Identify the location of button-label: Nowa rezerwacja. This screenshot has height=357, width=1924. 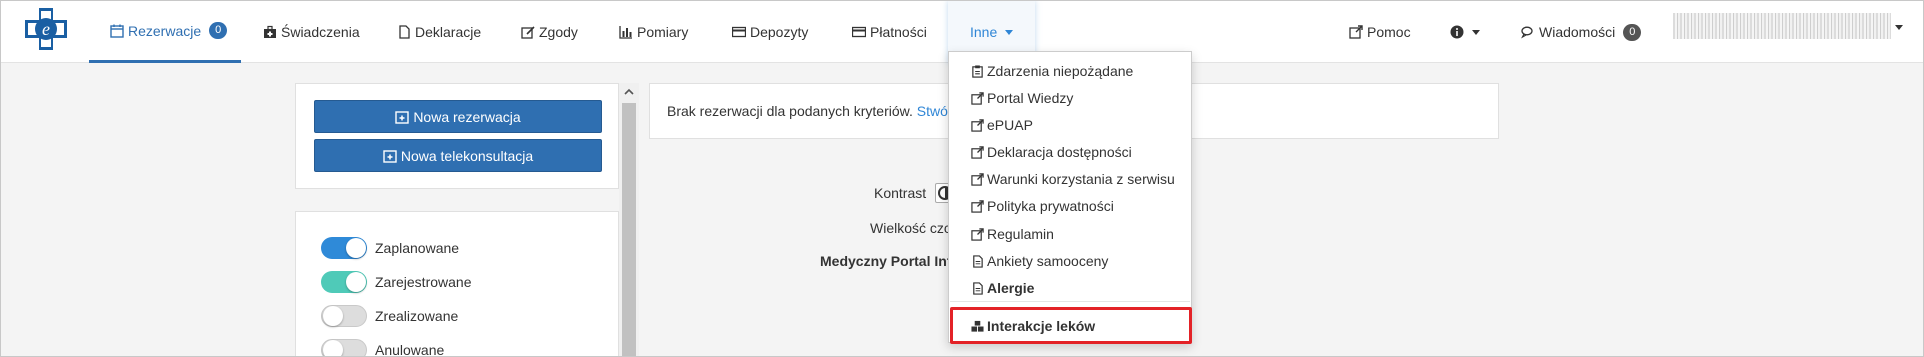
(467, 116).